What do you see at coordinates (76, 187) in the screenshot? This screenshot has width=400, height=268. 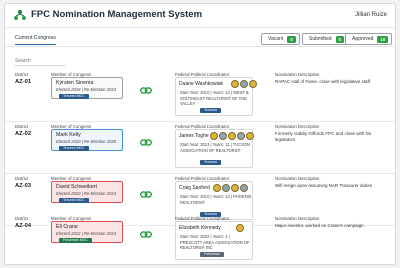 I see `member-name: David Schweikert` at bounding box center [76, 187].